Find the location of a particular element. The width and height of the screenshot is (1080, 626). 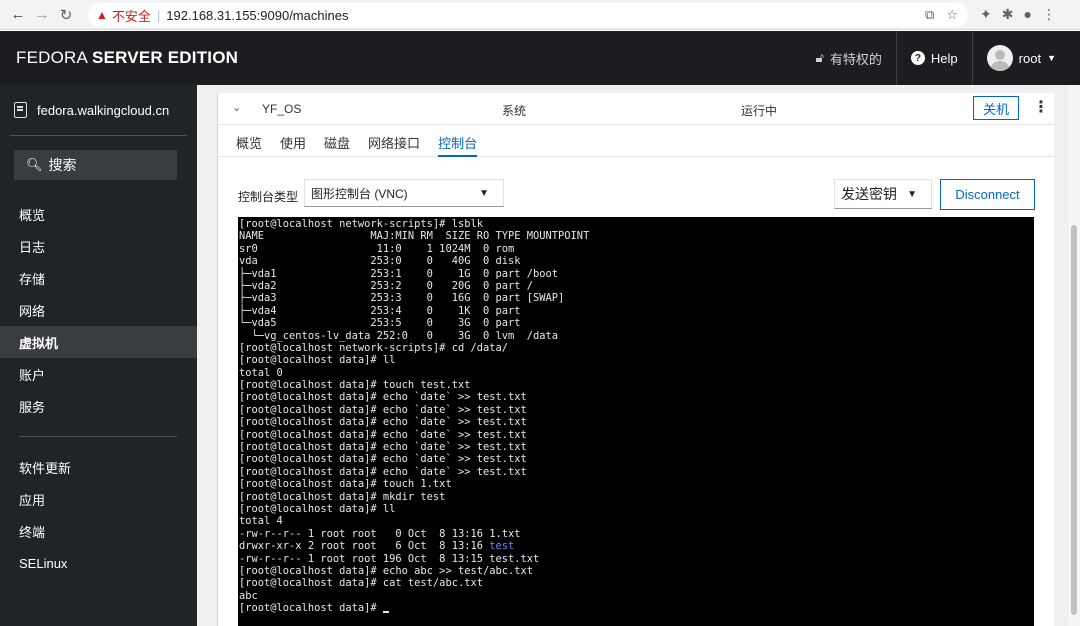

url-text: 192.168.31.155:9090/machines is located at coordinates (257, 15).